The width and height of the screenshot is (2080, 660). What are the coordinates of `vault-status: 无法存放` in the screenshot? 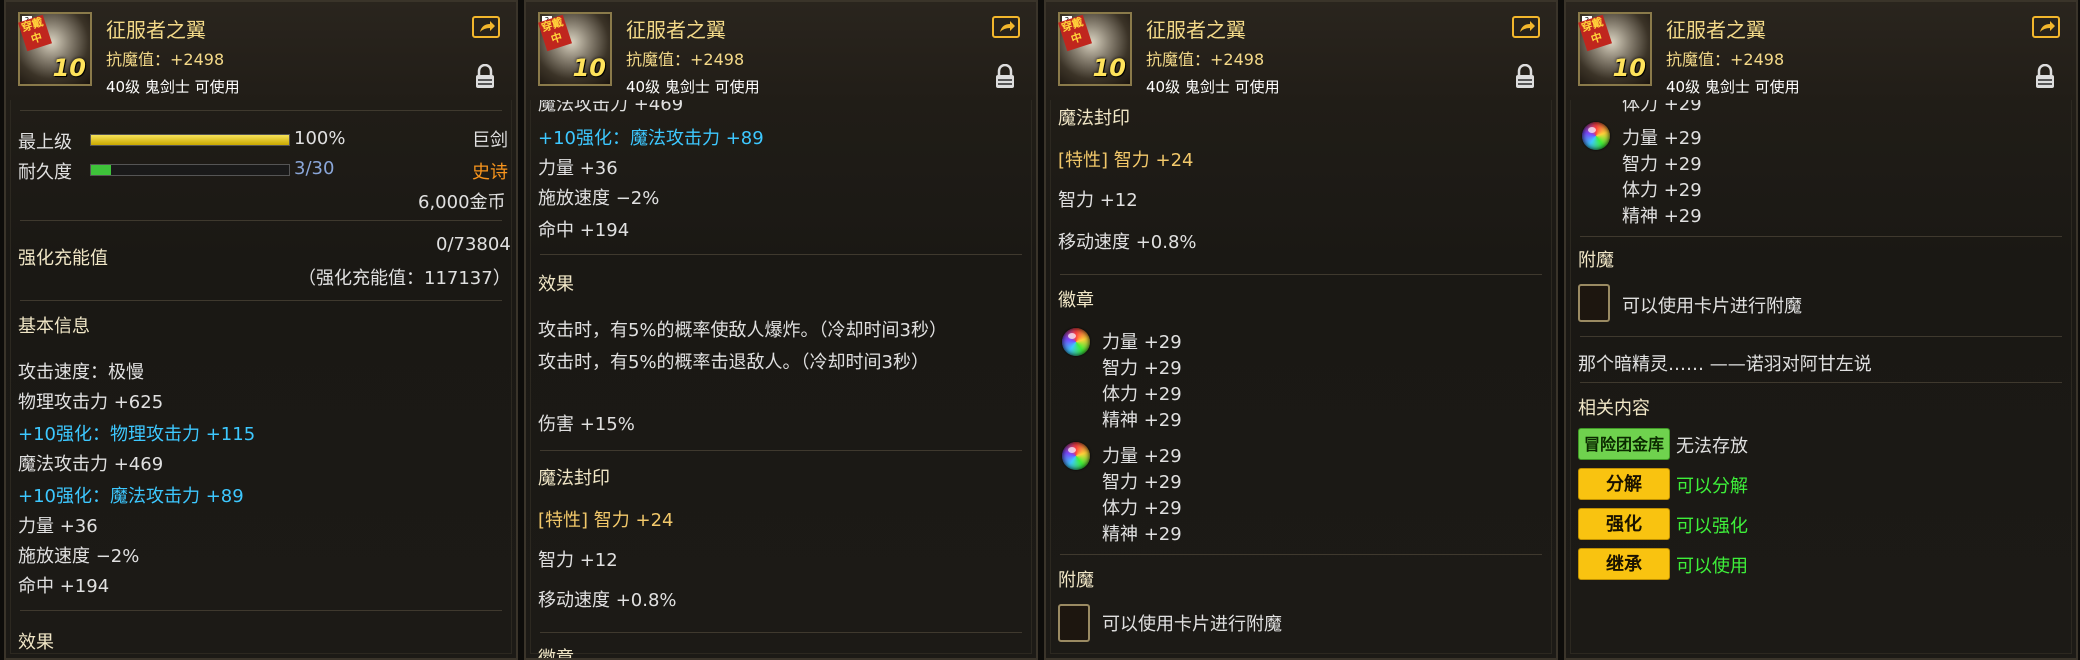 It's located at (1712, 446).